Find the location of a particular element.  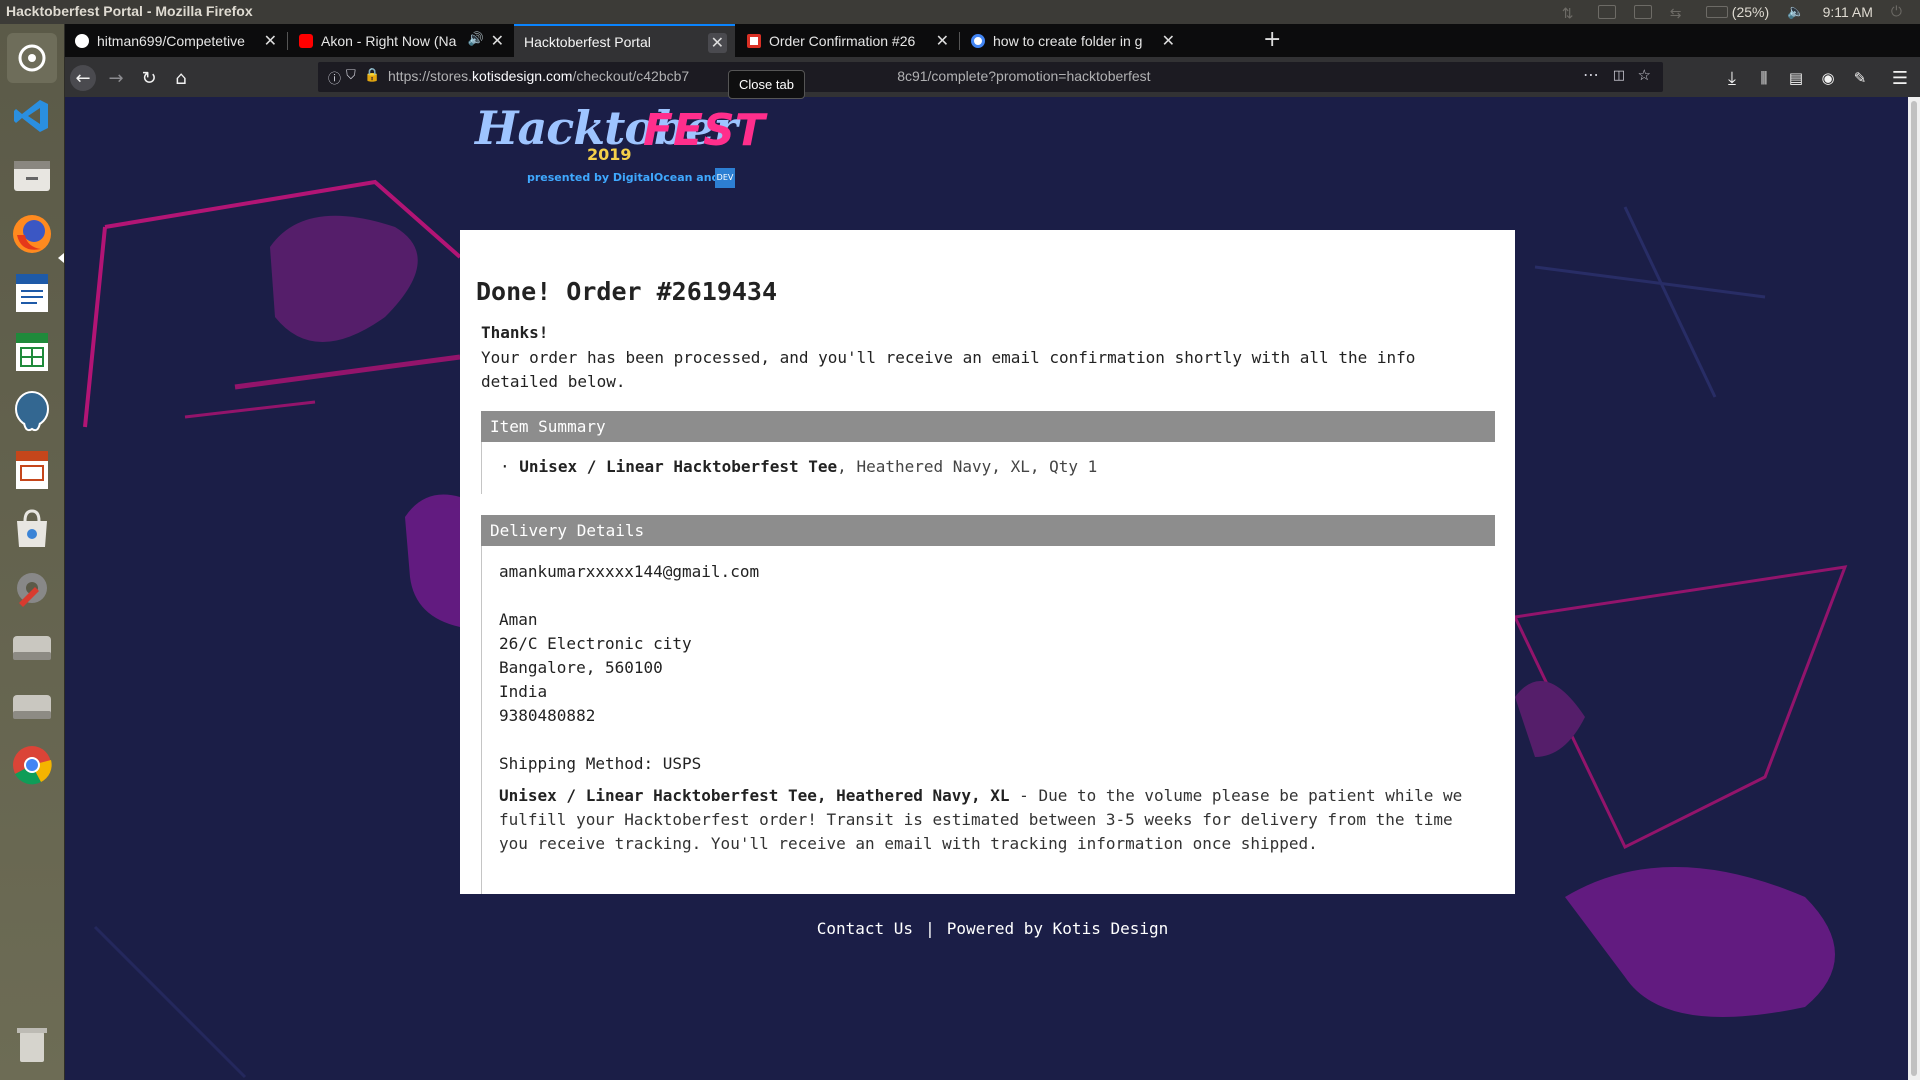

lock-icon: 🔒 is located at coordinates (372, 75).